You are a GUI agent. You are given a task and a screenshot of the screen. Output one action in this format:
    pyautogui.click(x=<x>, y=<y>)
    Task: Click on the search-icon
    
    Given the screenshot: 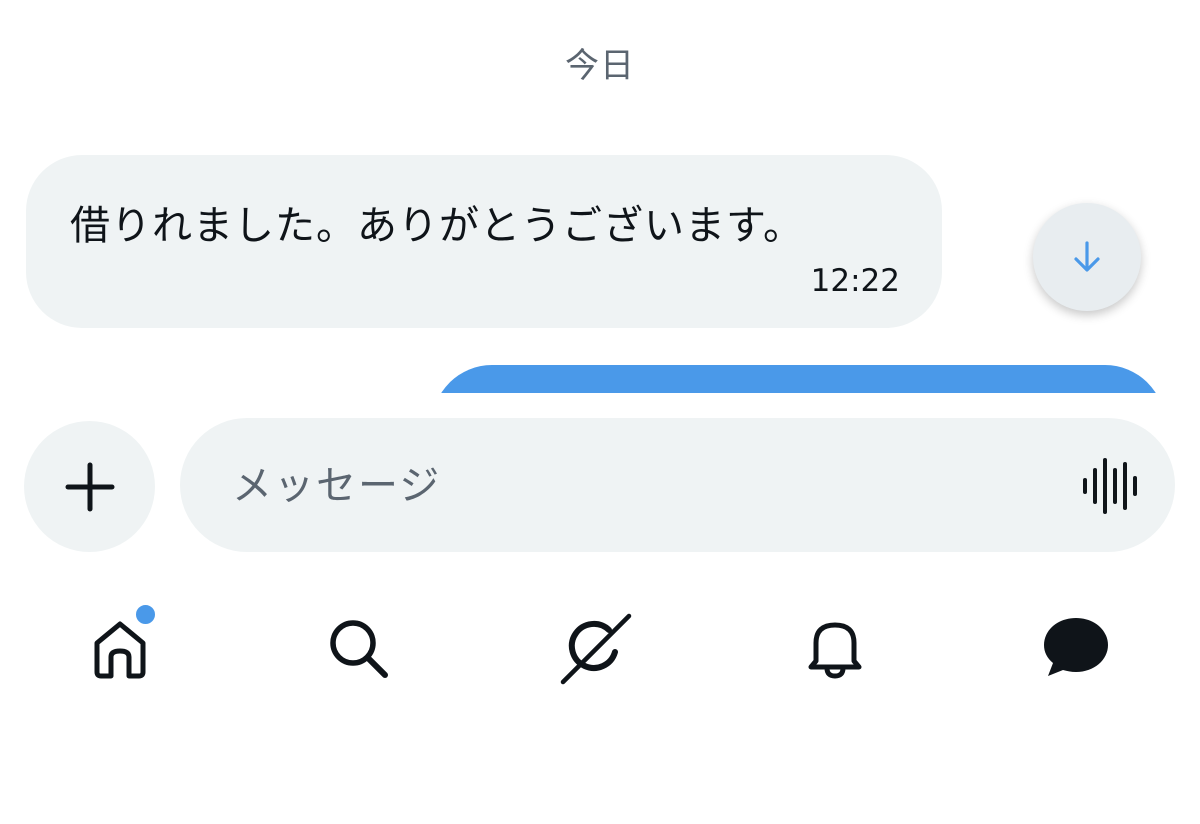 What is the action you would take?
    pyautogui.click(x=359, y=649)
    